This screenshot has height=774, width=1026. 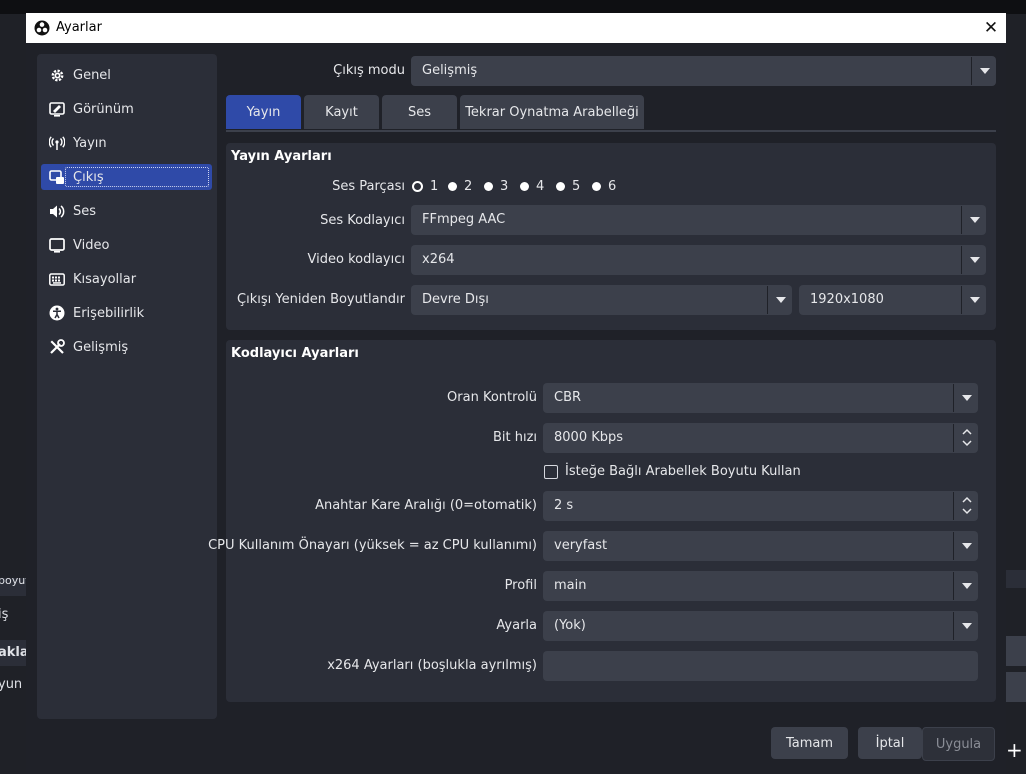 I want to click on keyframe-interval-spinbox: 2 s, so click(x=760, y=506).